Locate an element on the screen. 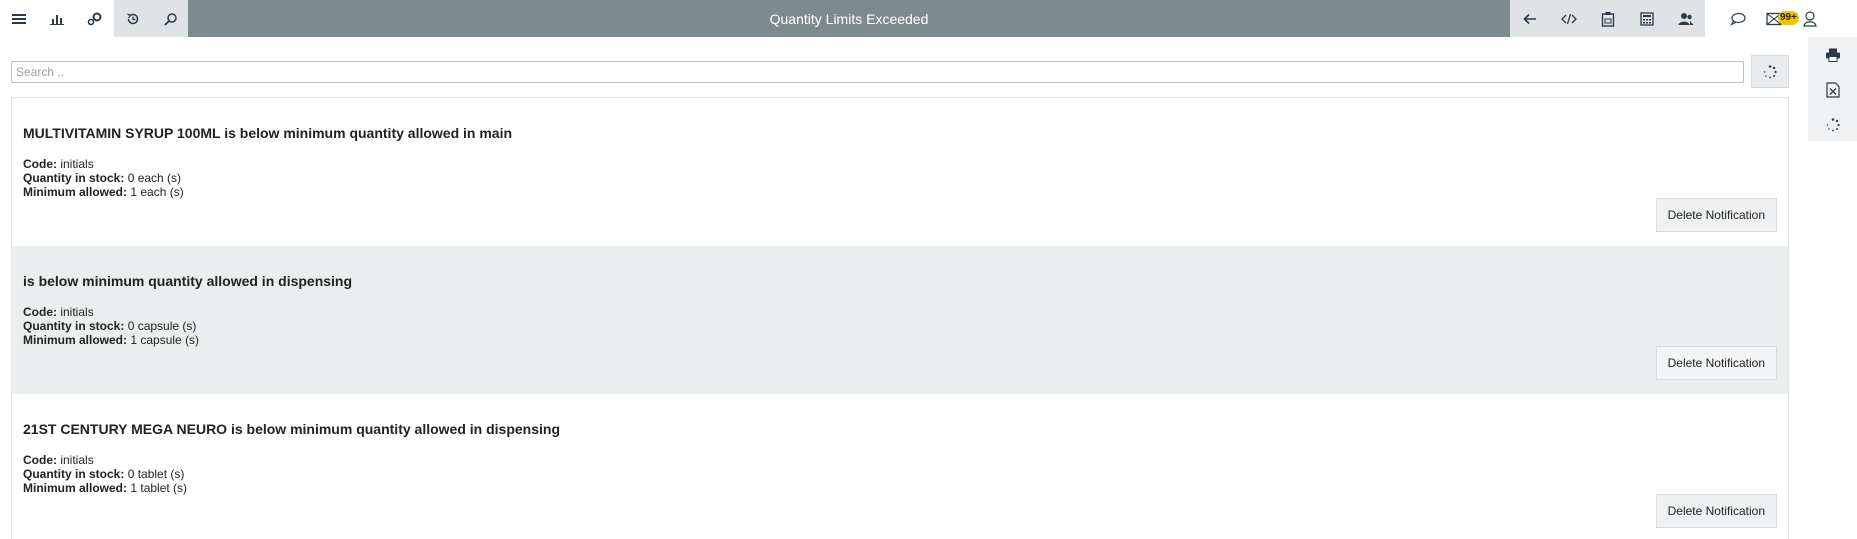 This screenshot has height=539, width=1857. back-arrow-icon is located at coordinates (1529, 18).